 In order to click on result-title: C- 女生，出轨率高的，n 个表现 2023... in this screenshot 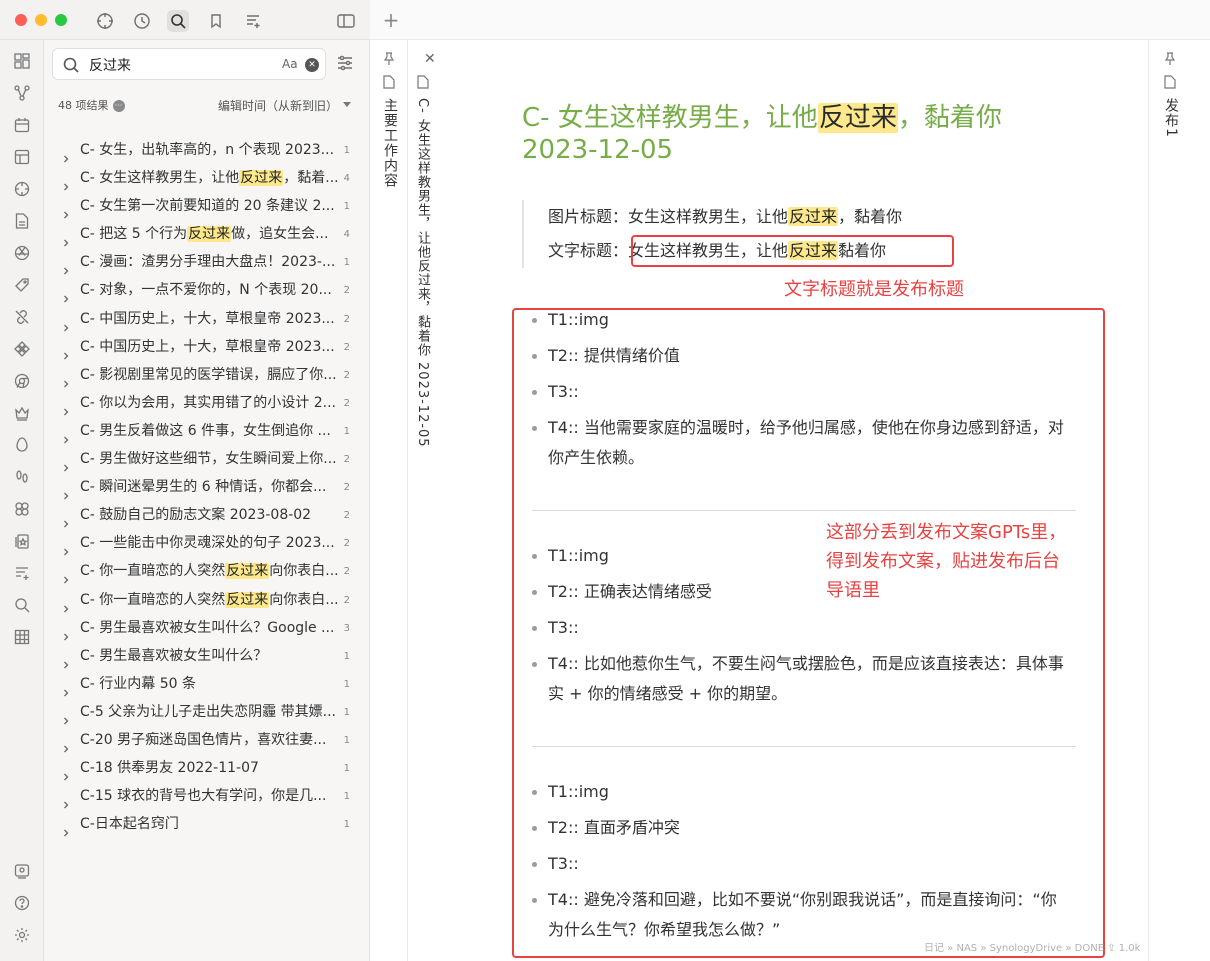, I will do `click(209, 150)`.